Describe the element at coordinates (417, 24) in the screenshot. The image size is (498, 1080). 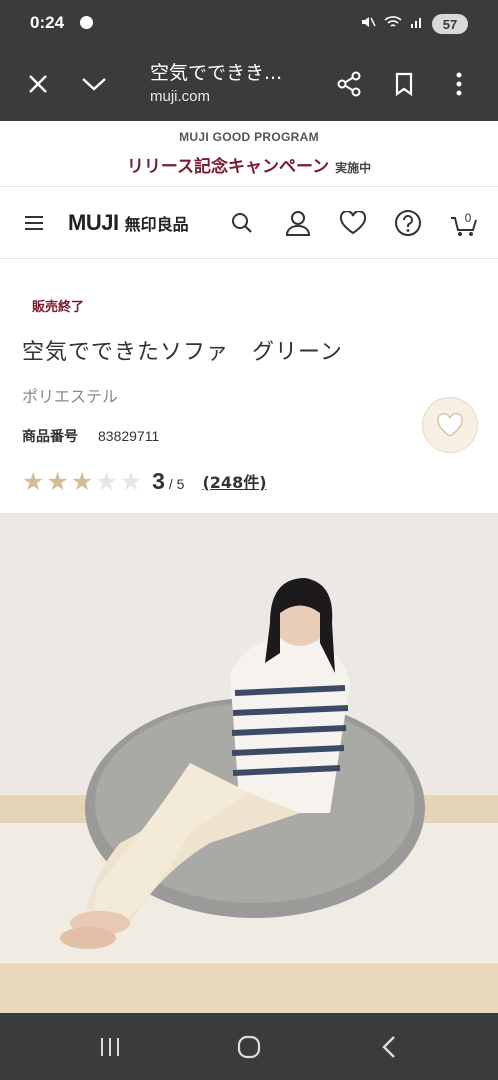
I see `signal-icon` at that location.